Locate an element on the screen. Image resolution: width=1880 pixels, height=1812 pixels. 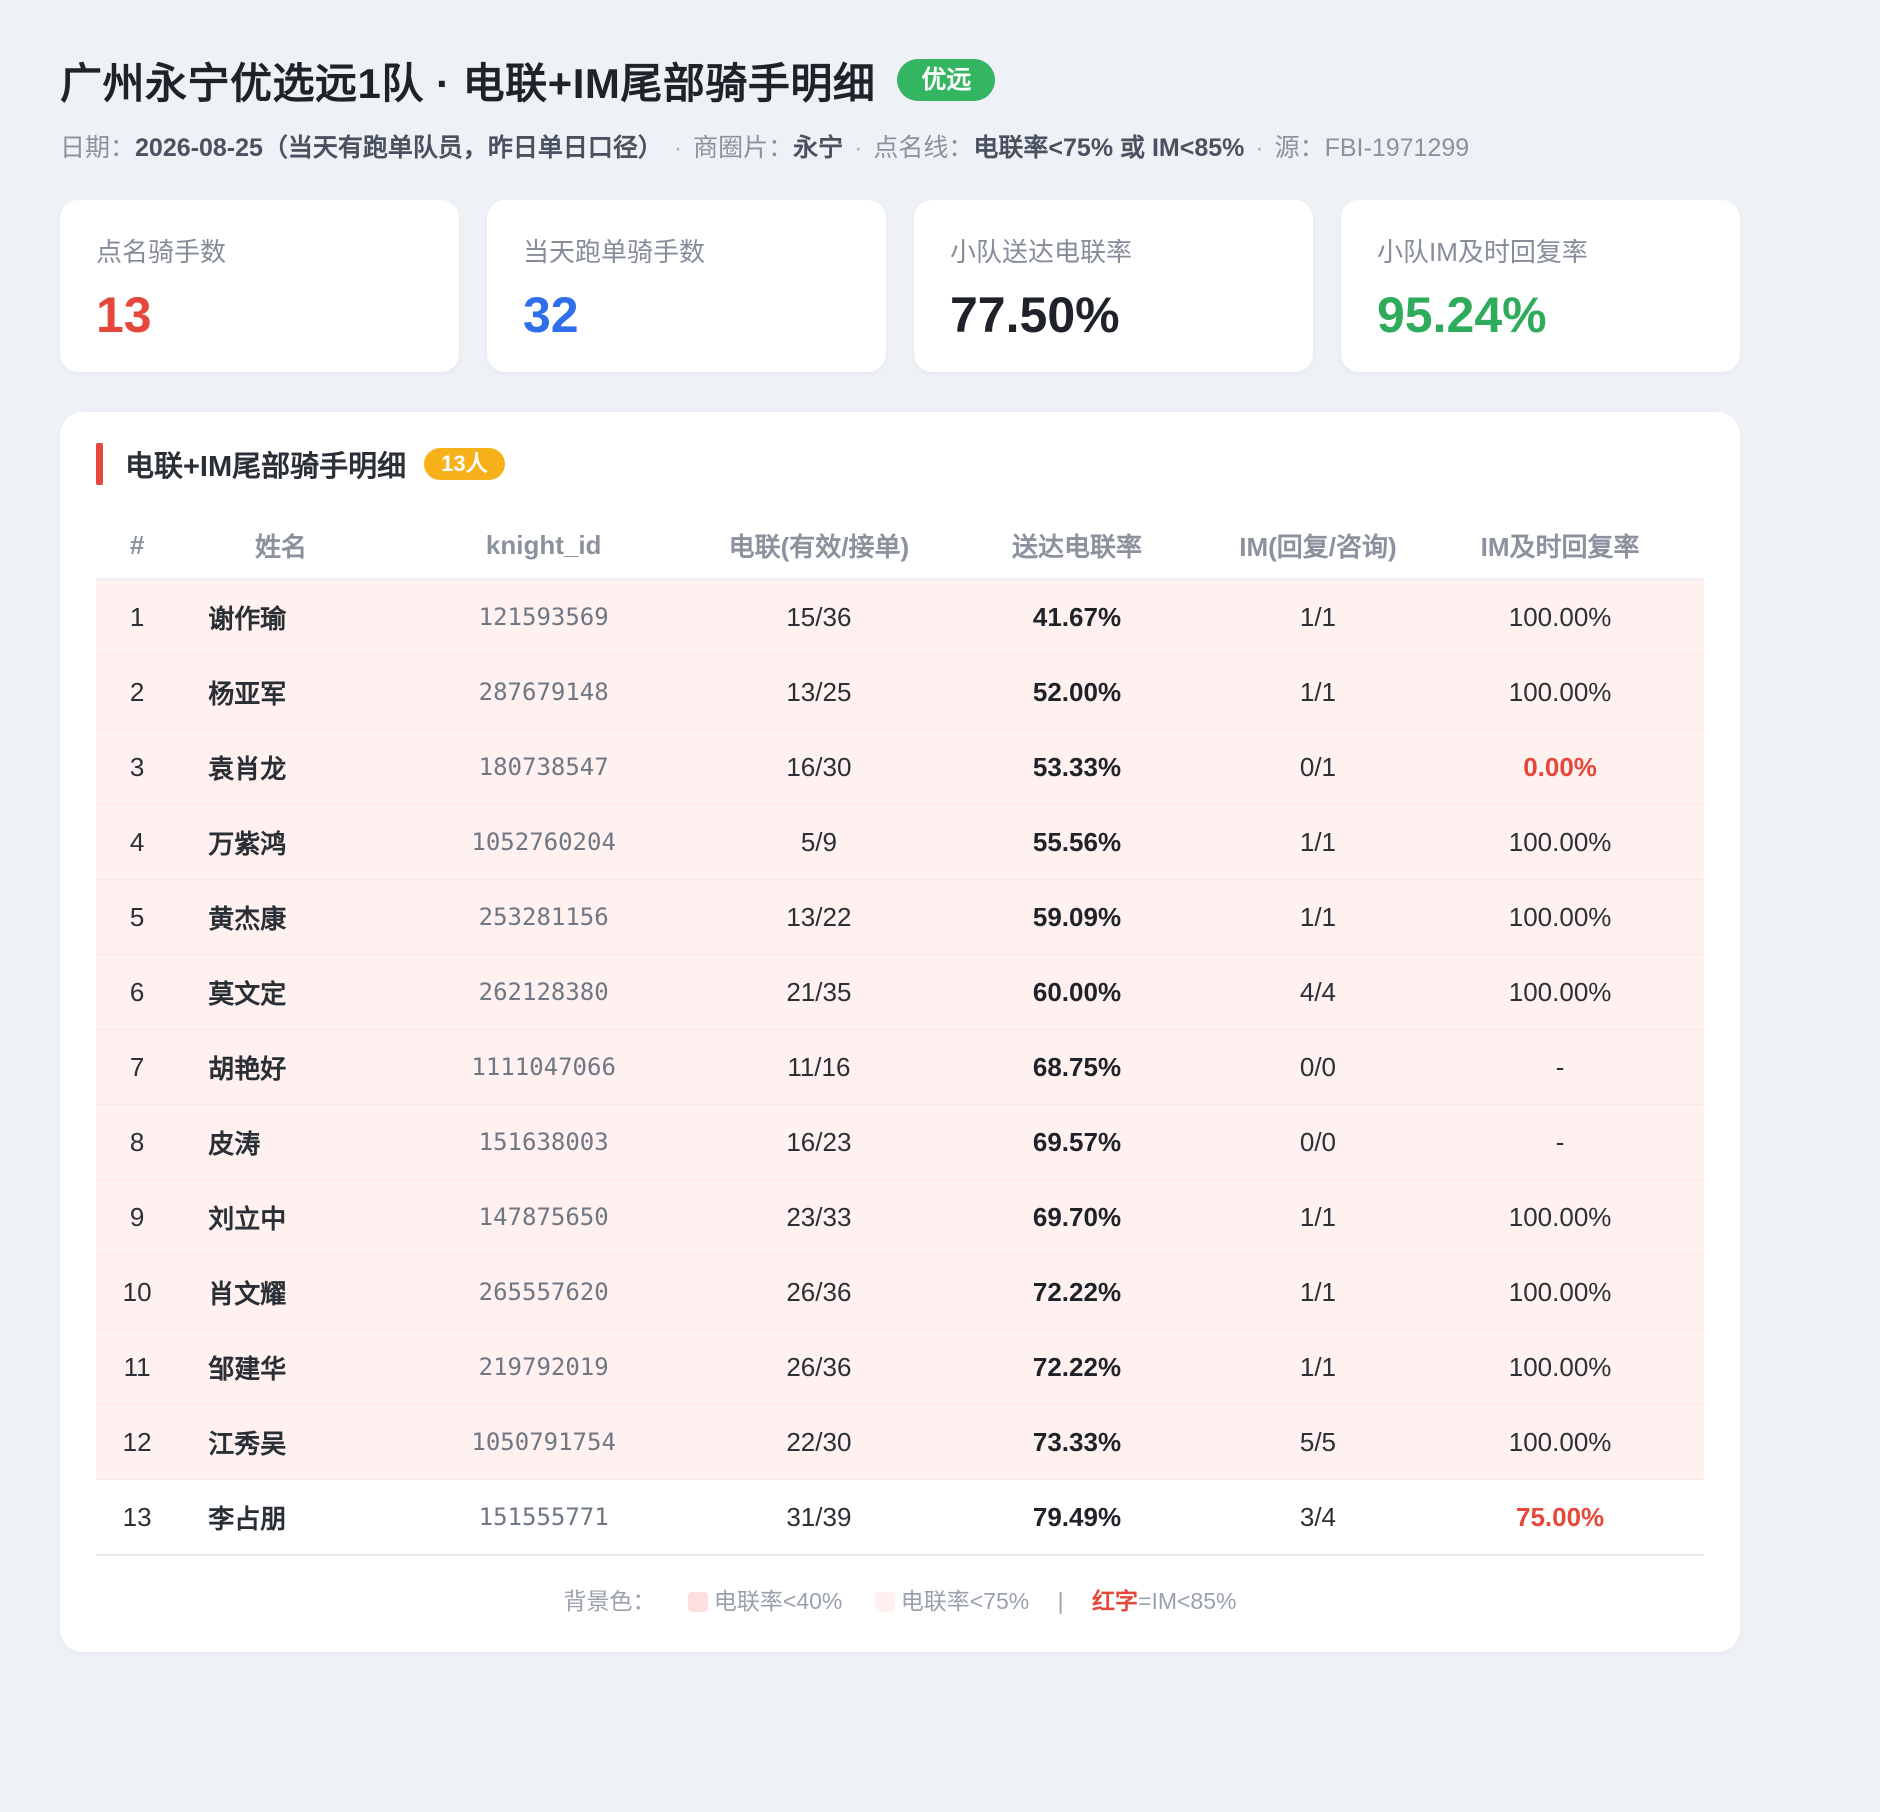
stat-value: 32 is located at coordinates (551, 315).